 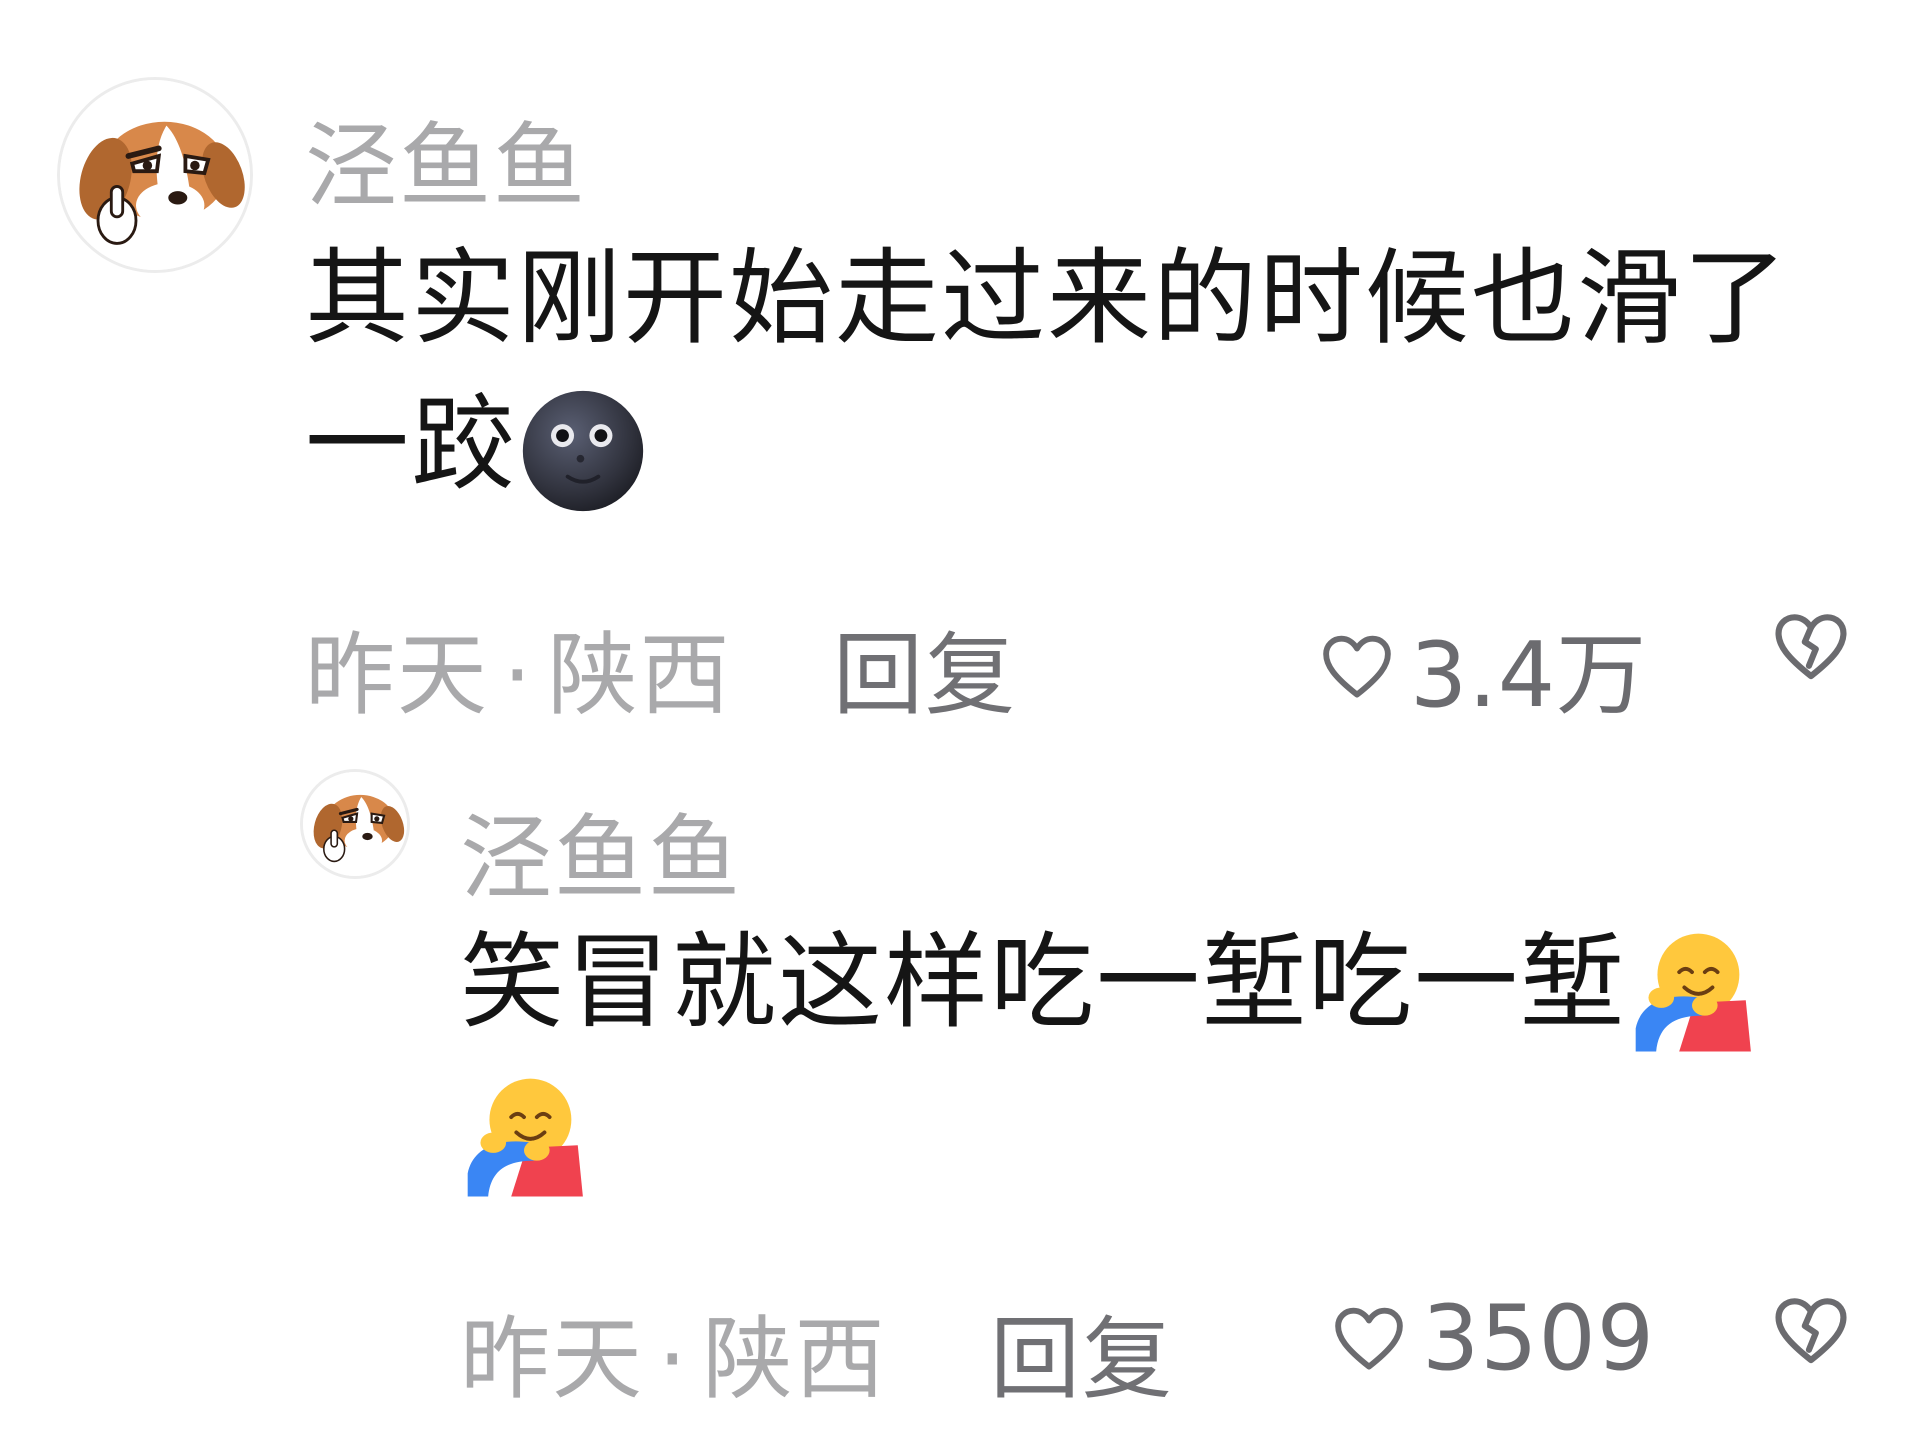 I want to click on like-count: 3509, so click(x=1539, y=1338).